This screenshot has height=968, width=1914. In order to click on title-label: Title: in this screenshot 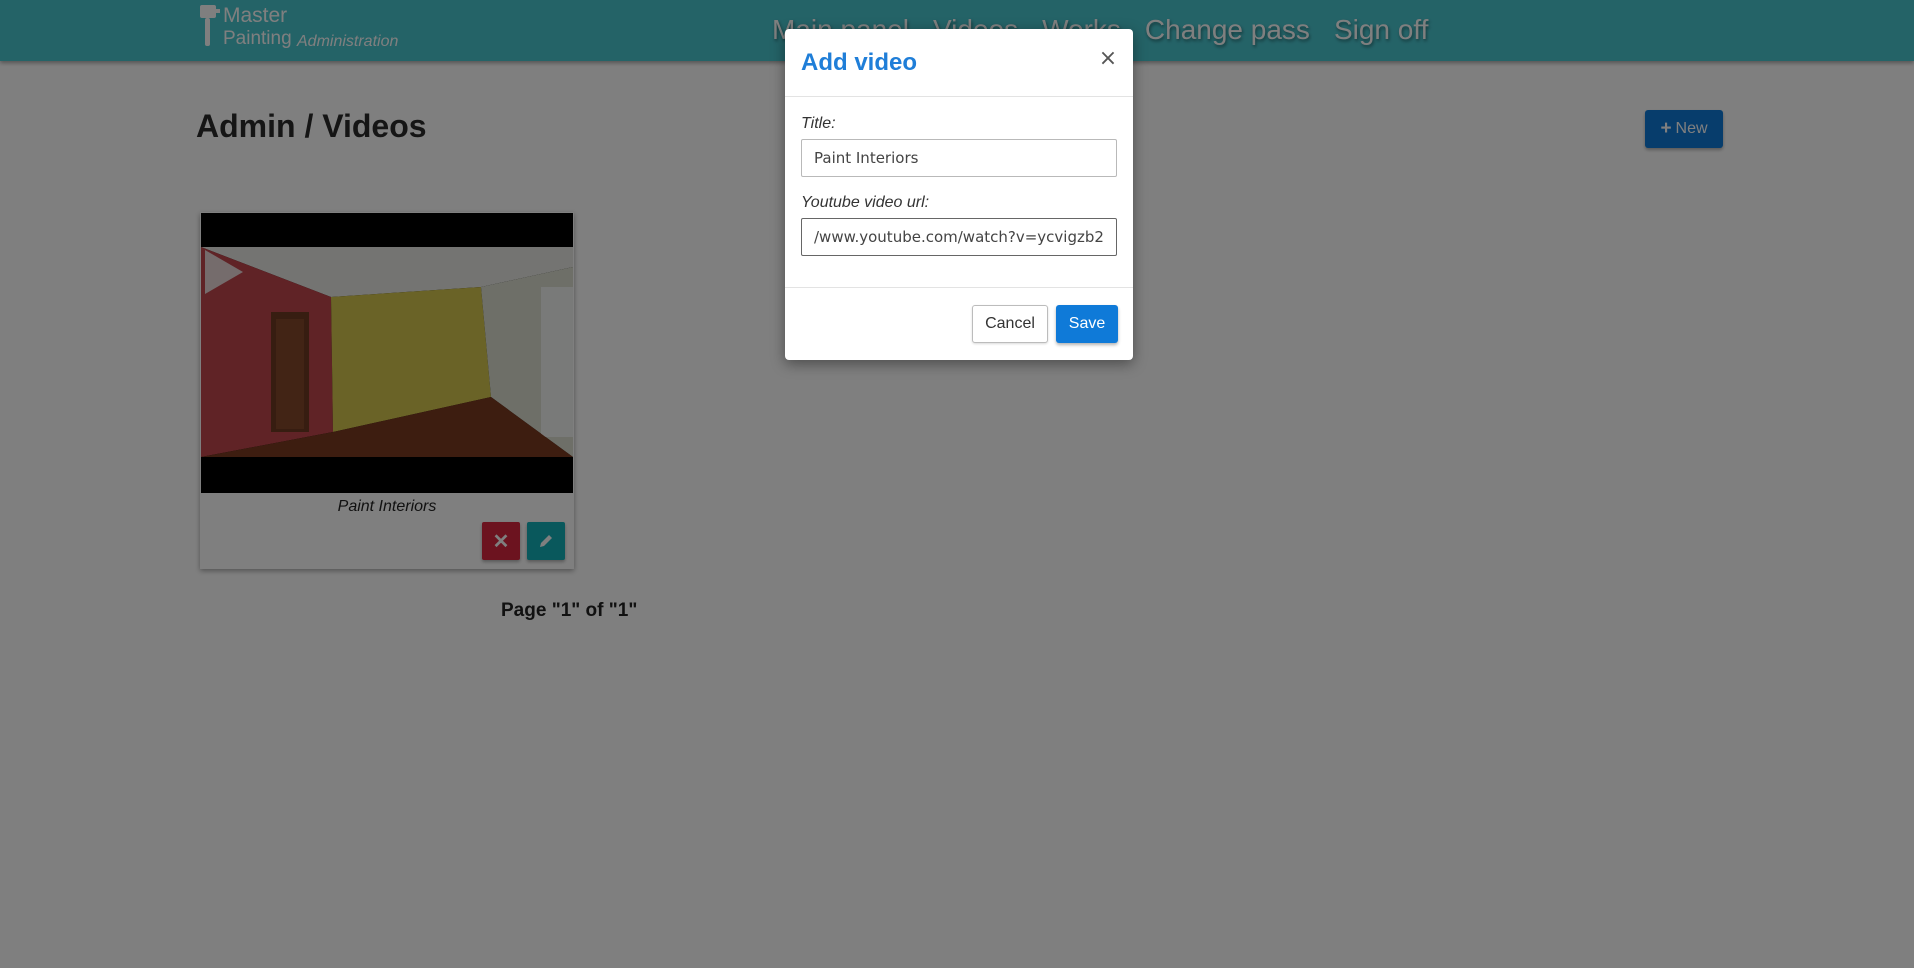, I will do `click(818, 123)`.